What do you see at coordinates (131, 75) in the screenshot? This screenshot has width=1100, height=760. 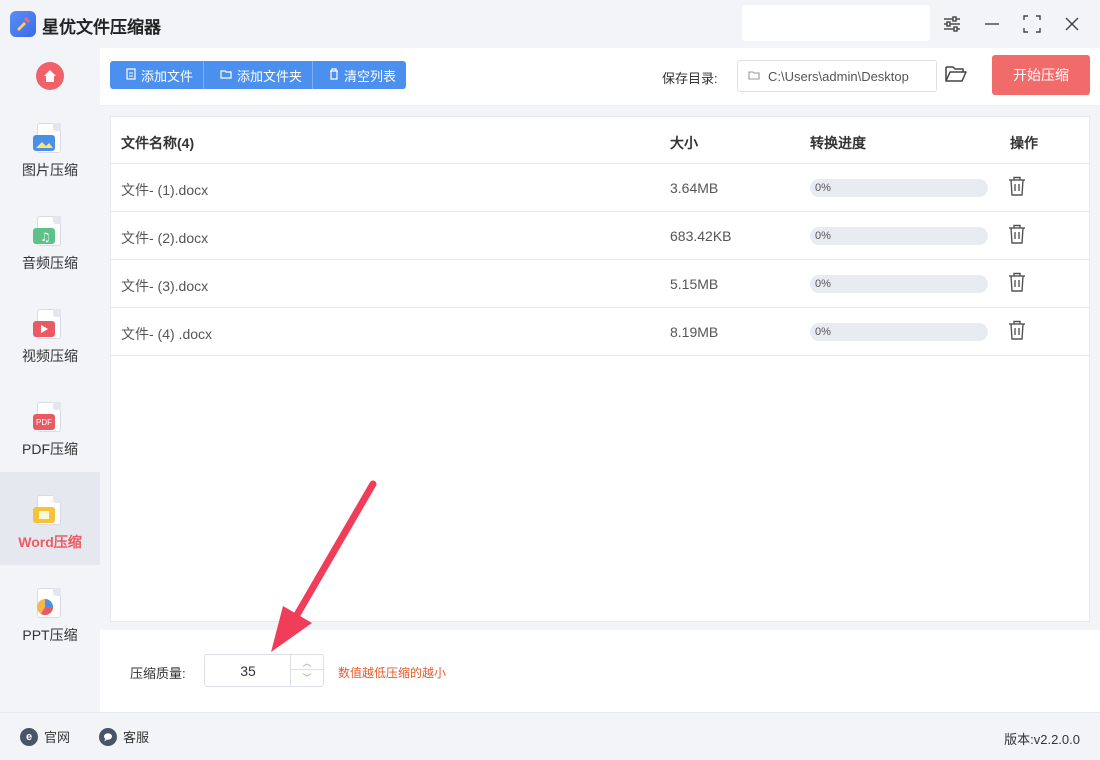 I see `file-icon` at bounding box center [131, 75].